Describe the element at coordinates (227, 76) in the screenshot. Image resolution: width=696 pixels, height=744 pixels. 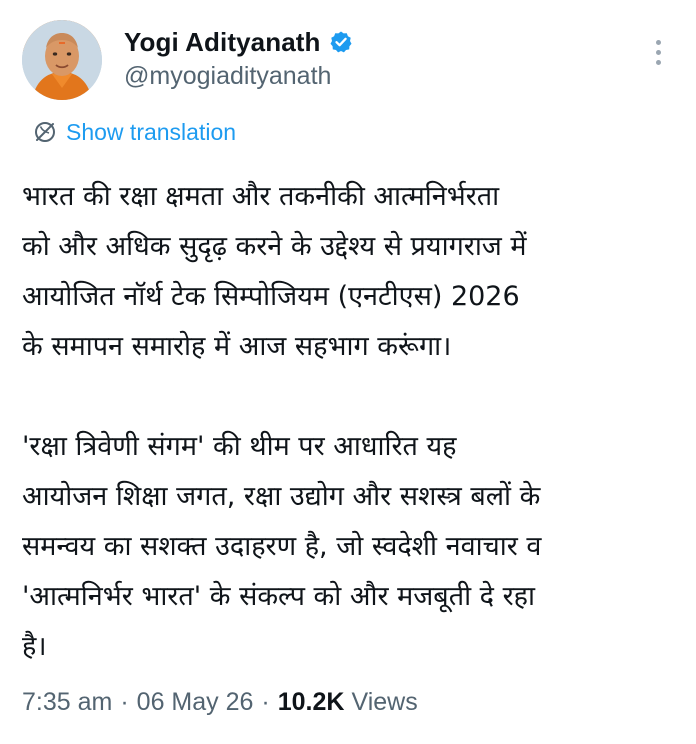
I see `author-handle: @myogiadityanath` at that location.